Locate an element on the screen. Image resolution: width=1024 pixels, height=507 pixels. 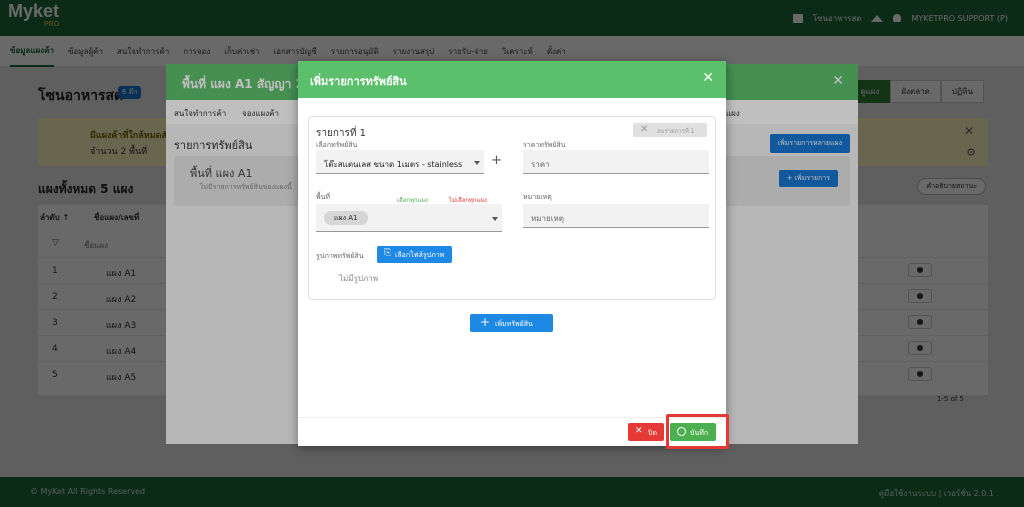
plus-icon: + is located at coordinates (485, 322).